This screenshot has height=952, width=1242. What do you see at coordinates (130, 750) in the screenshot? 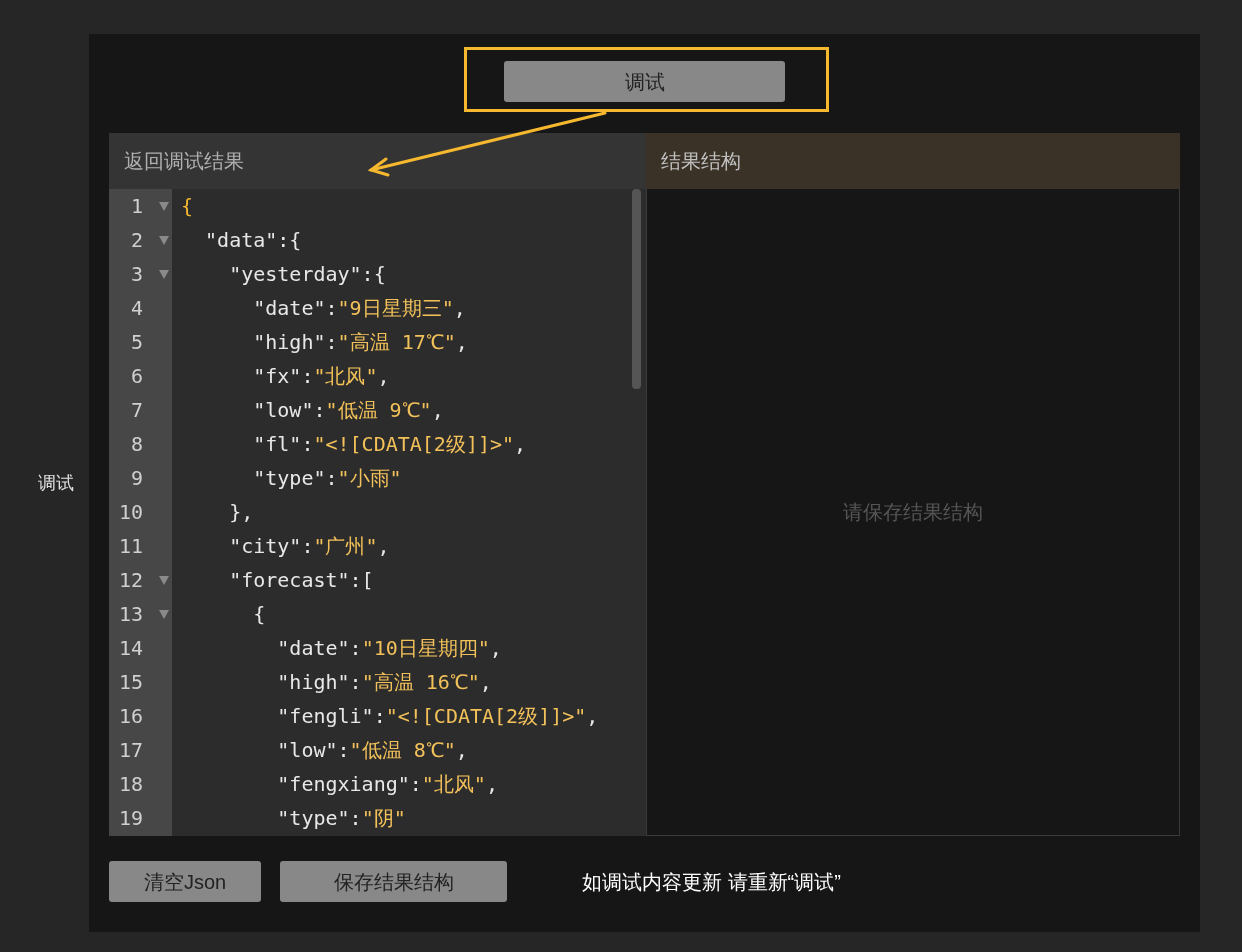
I see `line-number: 17` at bounding box center [130, 750].